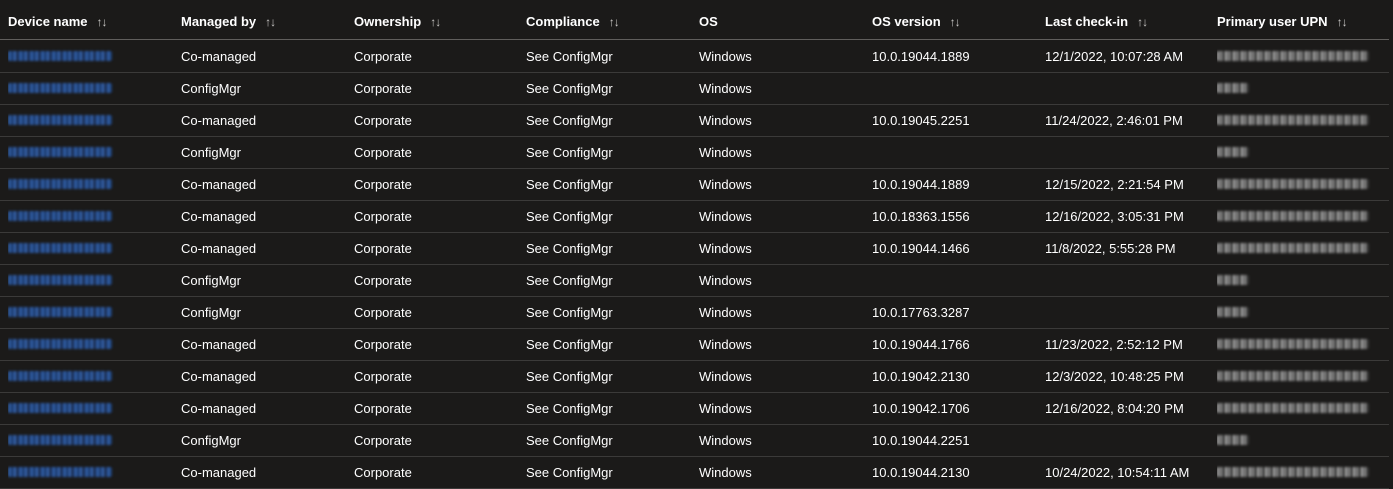  Describe the element at coordinates (1114, 56) in the screenshot. I see `last-check-in-cell: 12/1/2022, 10:07:28 AM` at that location.